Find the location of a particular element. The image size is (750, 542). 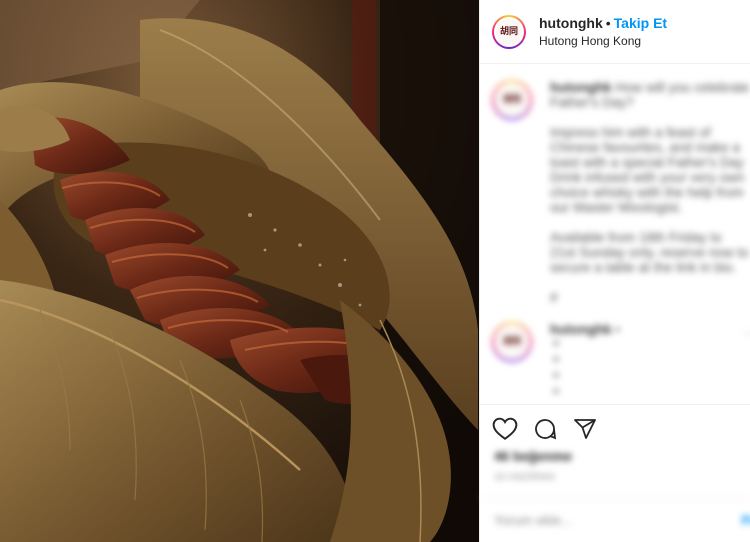

post-header: 胡同 hutonghk • Takip Et Hutong Hong Kong is located at coordinates (615, 32).